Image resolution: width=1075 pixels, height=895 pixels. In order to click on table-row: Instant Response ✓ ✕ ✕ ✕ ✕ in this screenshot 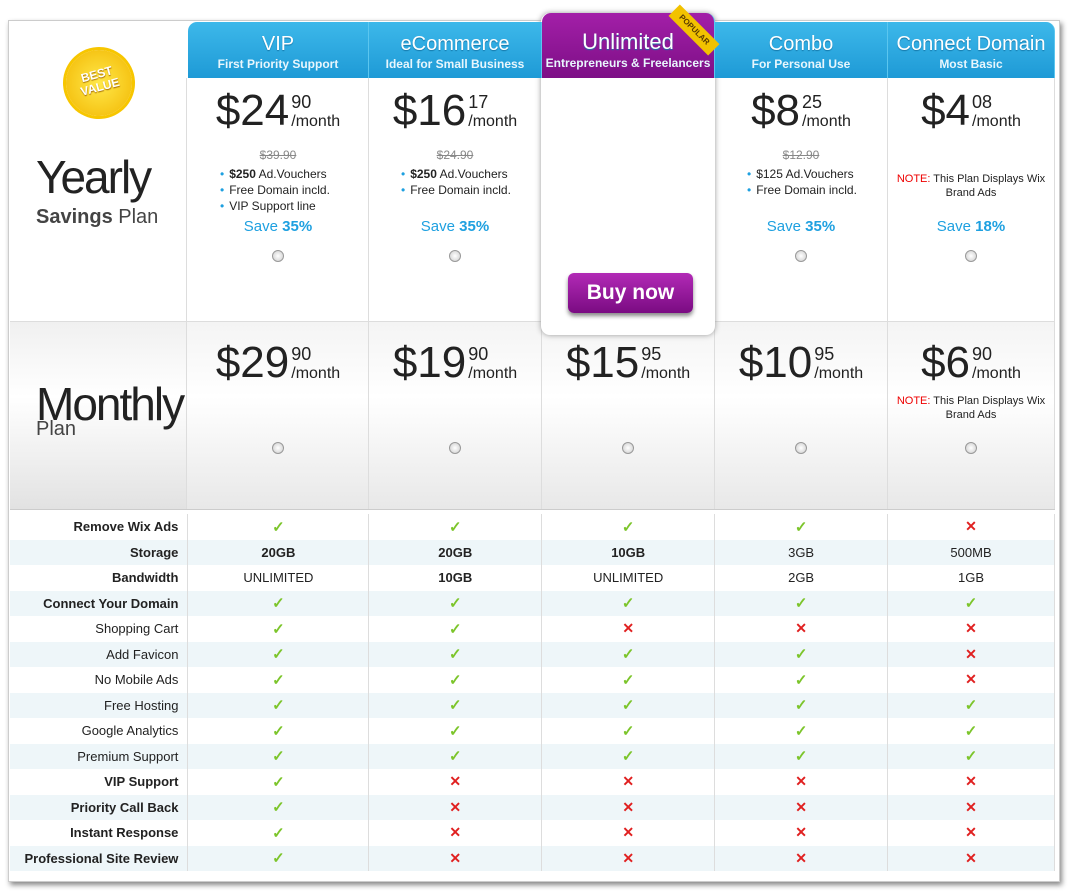, I will do `click(532, 833)`.